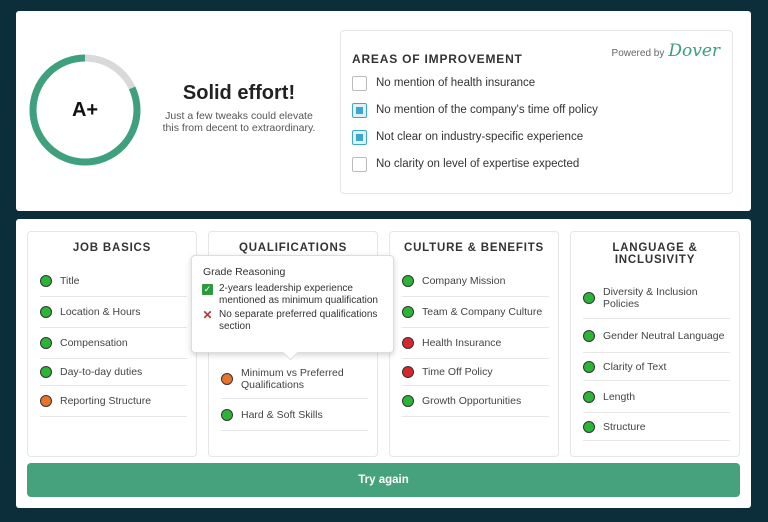  I want to click on category-label: Gender Neutral Language, so click(664, 335).